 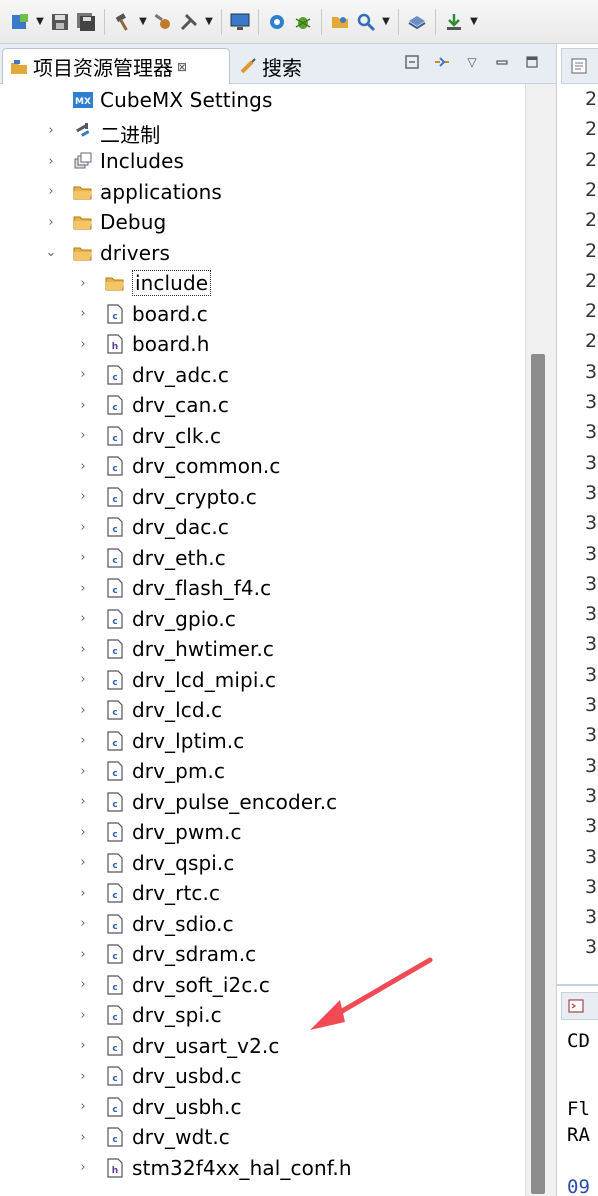 I want to click on tree-item: › c drv_wdt.c, so click(x=262, y=1137).